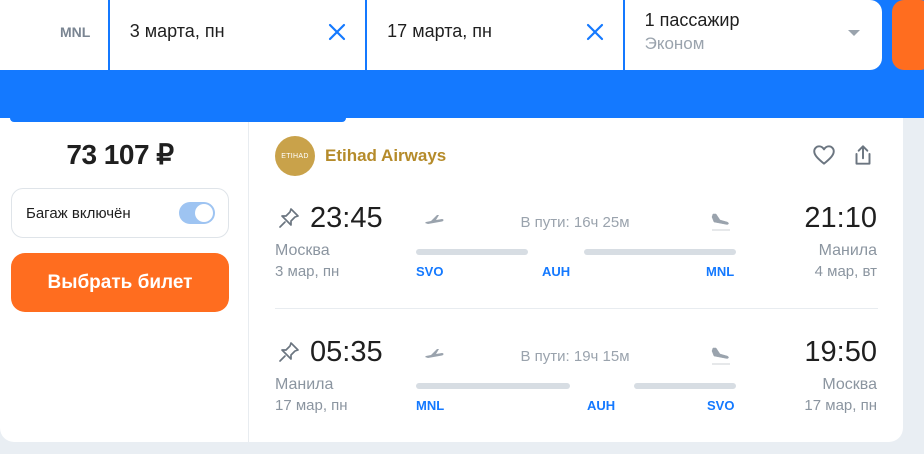 Image resolution: width=924 pixels, height=454 pixels. I want to click on arrival-date: 17 мар, пн, so click(840, 405).